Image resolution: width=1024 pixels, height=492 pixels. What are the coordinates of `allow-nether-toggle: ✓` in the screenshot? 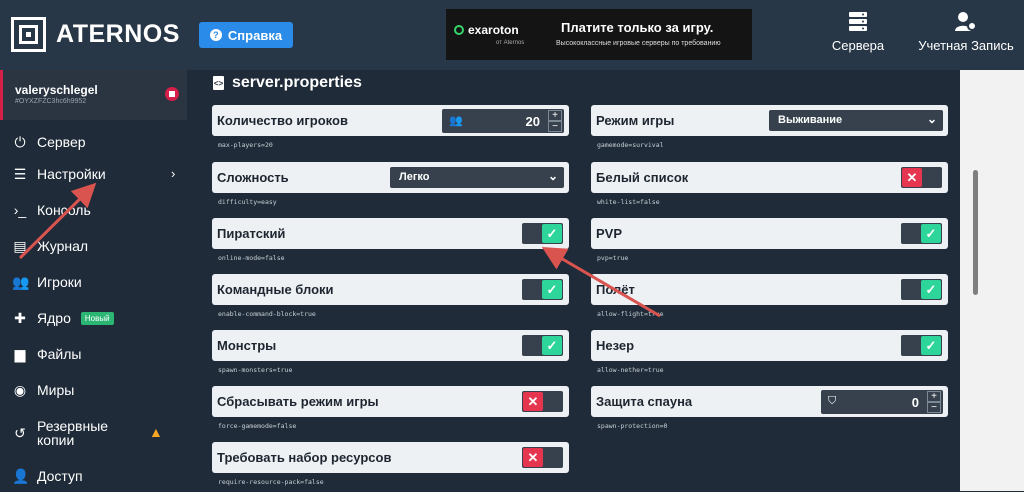 It's located at (921, 345).